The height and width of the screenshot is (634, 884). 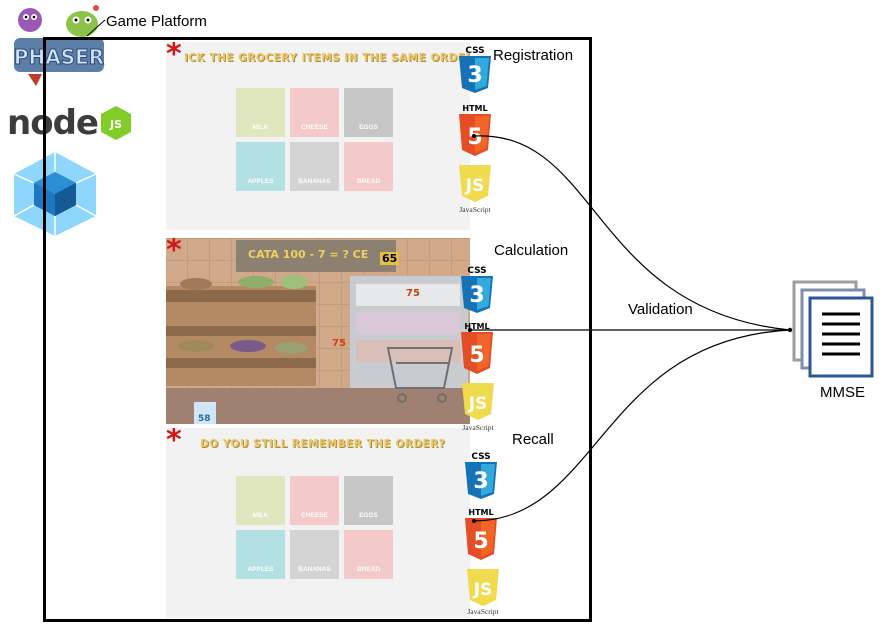 I want to click on mmse-label: MMSE, so click(x=842, y=392).